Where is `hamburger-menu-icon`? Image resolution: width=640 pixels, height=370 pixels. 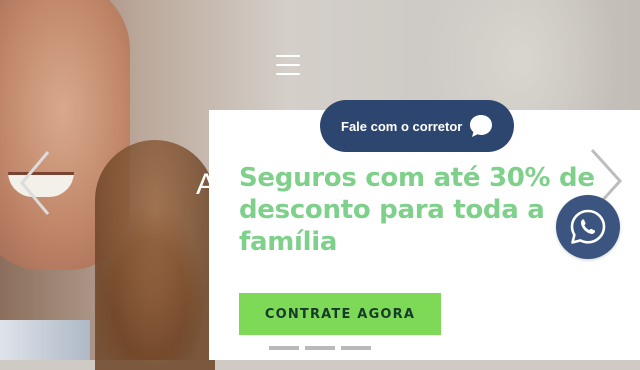
hamburger-menu-icon is located at coordinates (288, 65).